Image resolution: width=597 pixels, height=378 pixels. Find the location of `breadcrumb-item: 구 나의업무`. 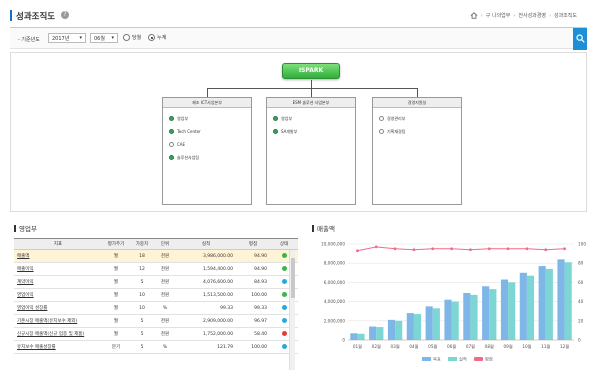

breadcrumb-item: 구 나의업무 is located at coordinates (498, 15).